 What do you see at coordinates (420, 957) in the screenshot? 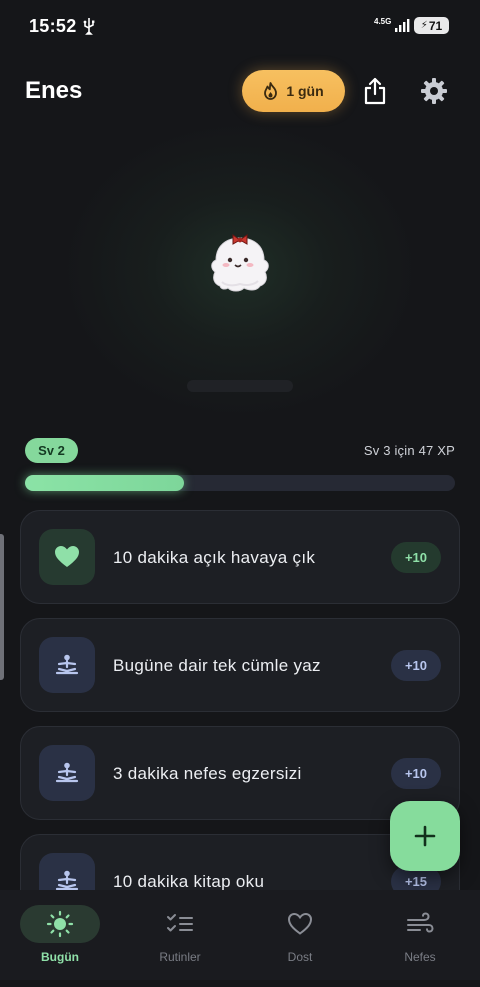
I see `nav-label: Nefes` at bounding box center [420, 957].